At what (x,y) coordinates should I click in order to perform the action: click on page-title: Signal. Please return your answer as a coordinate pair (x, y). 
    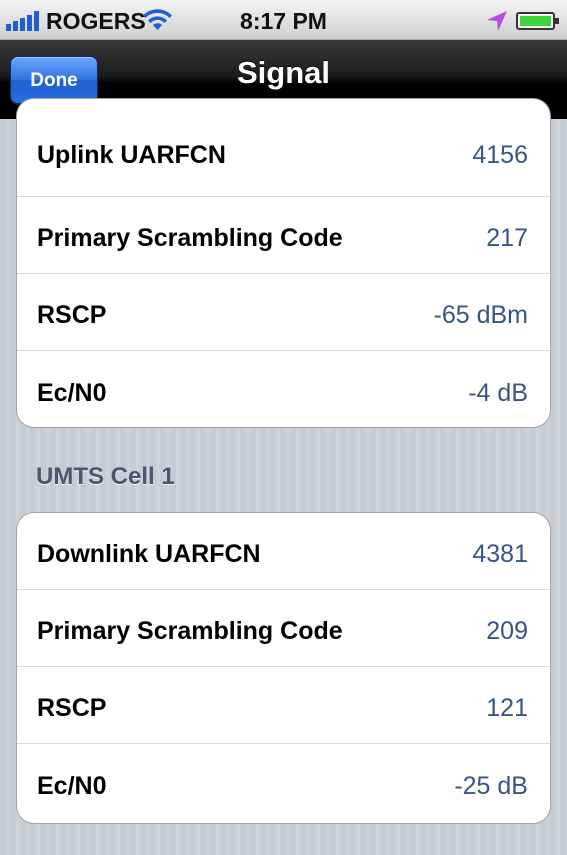
    Looking at the image, I should click on (283, 72).